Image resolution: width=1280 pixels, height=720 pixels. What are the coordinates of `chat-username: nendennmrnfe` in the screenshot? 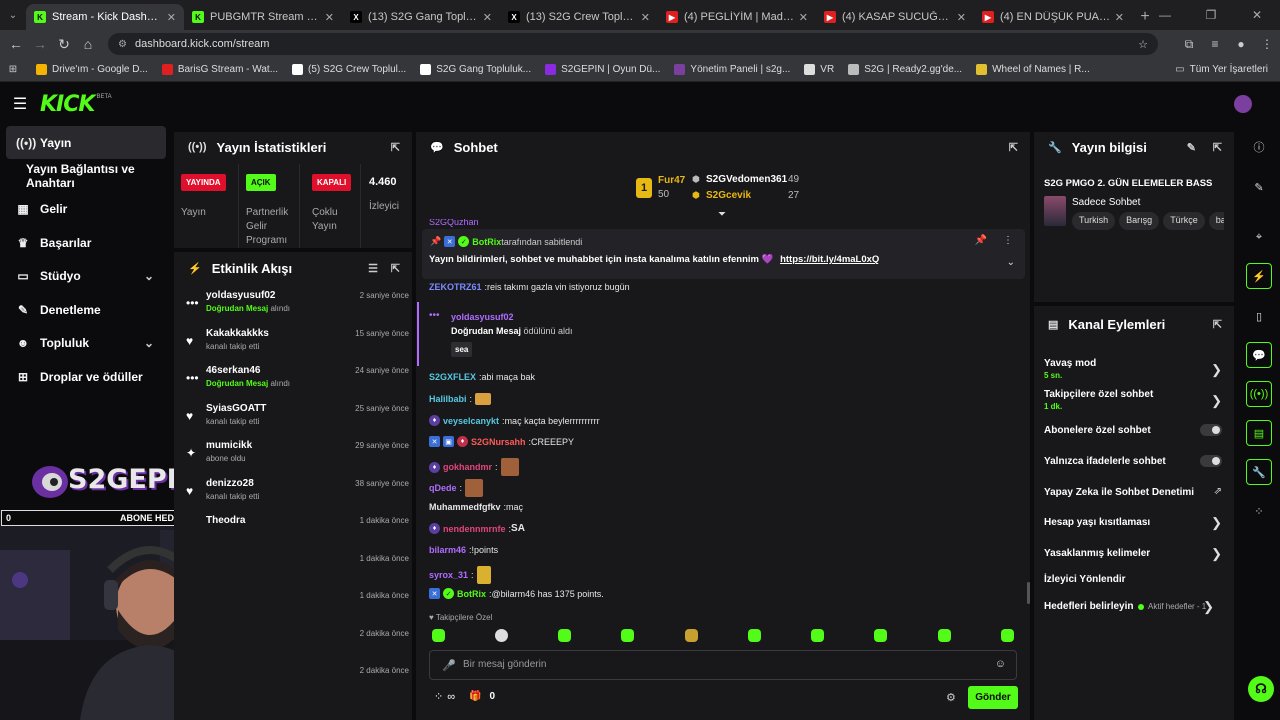 It's located at (474, 529).